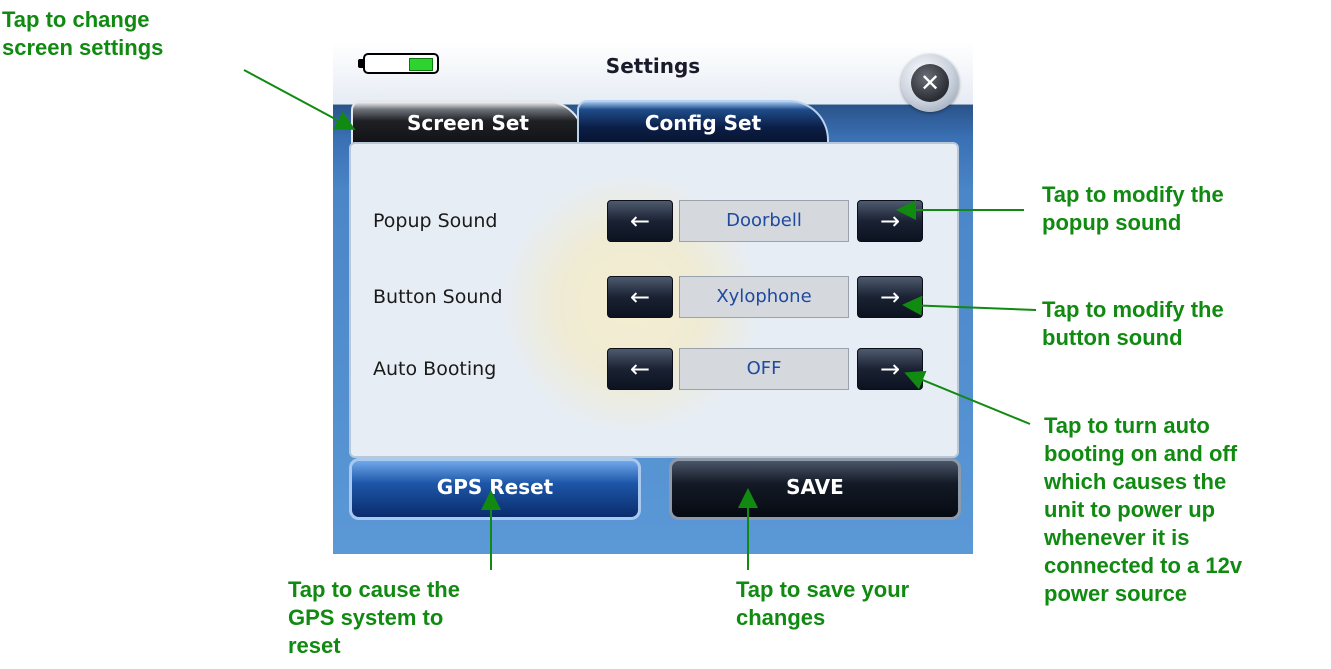 The width and height of the screenshot is (1331, 669). What do you see at coordinates (435, 369) in the screenshot?
I see `auto-booting-label: Auto Booting` at bounding box center [435, 369].